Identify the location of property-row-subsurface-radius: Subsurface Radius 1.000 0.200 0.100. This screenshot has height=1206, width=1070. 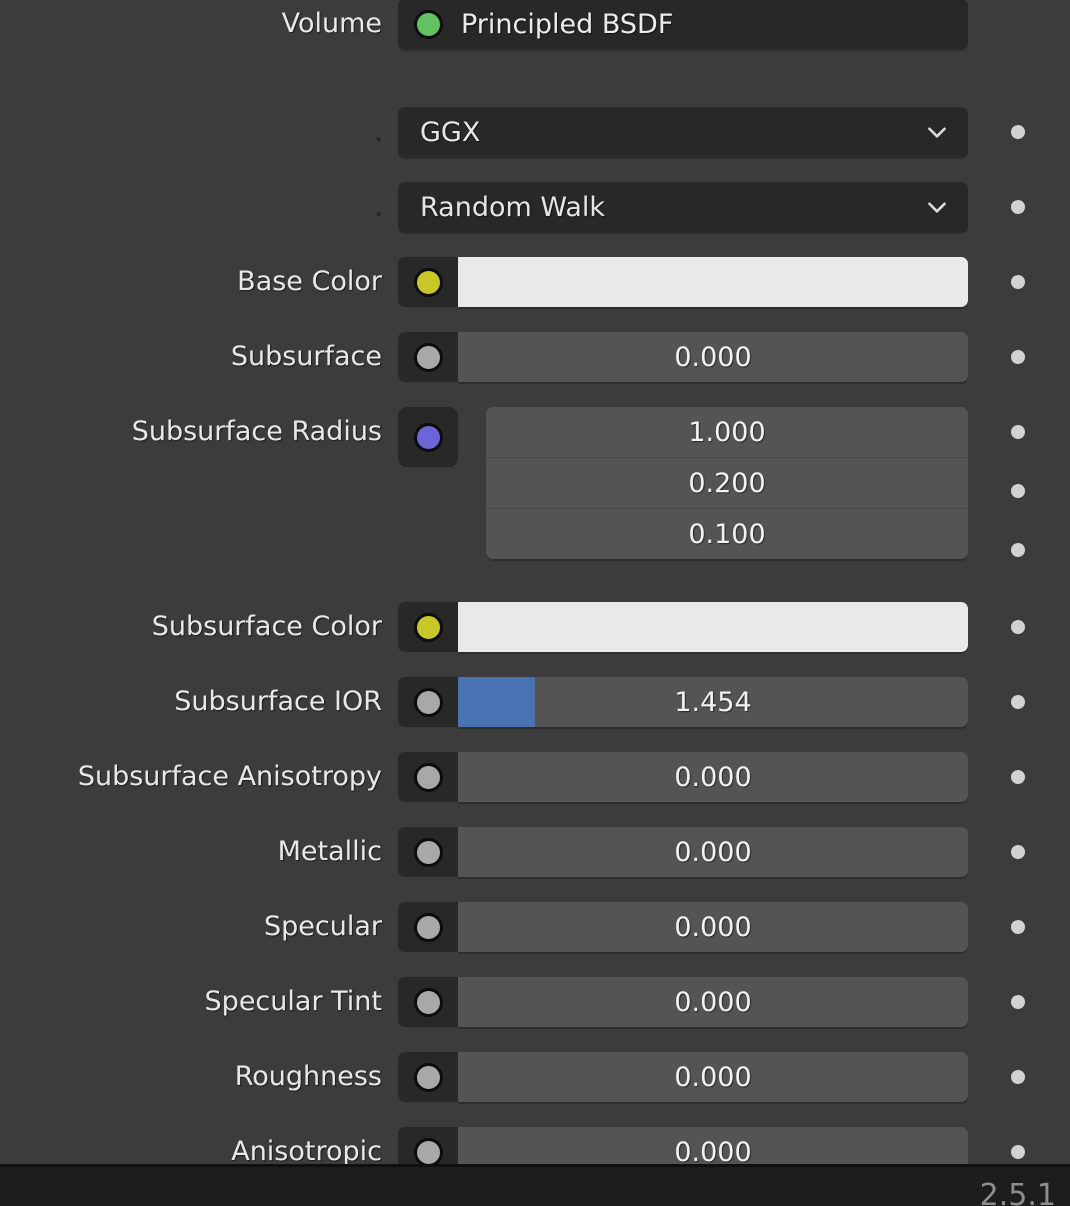
(535, 492).